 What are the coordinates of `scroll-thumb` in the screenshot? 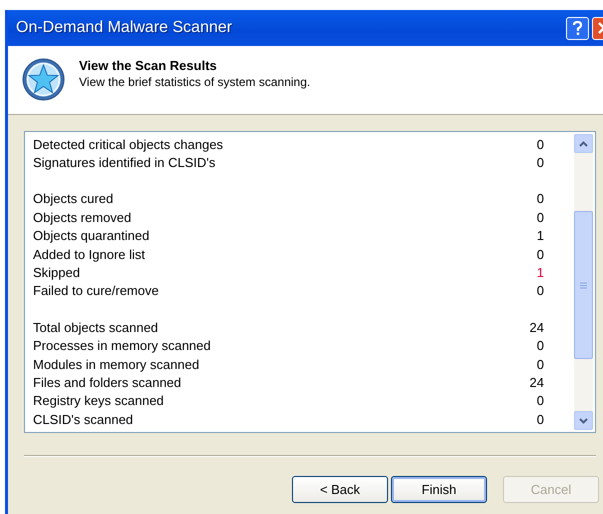 It's located at (583, 285).